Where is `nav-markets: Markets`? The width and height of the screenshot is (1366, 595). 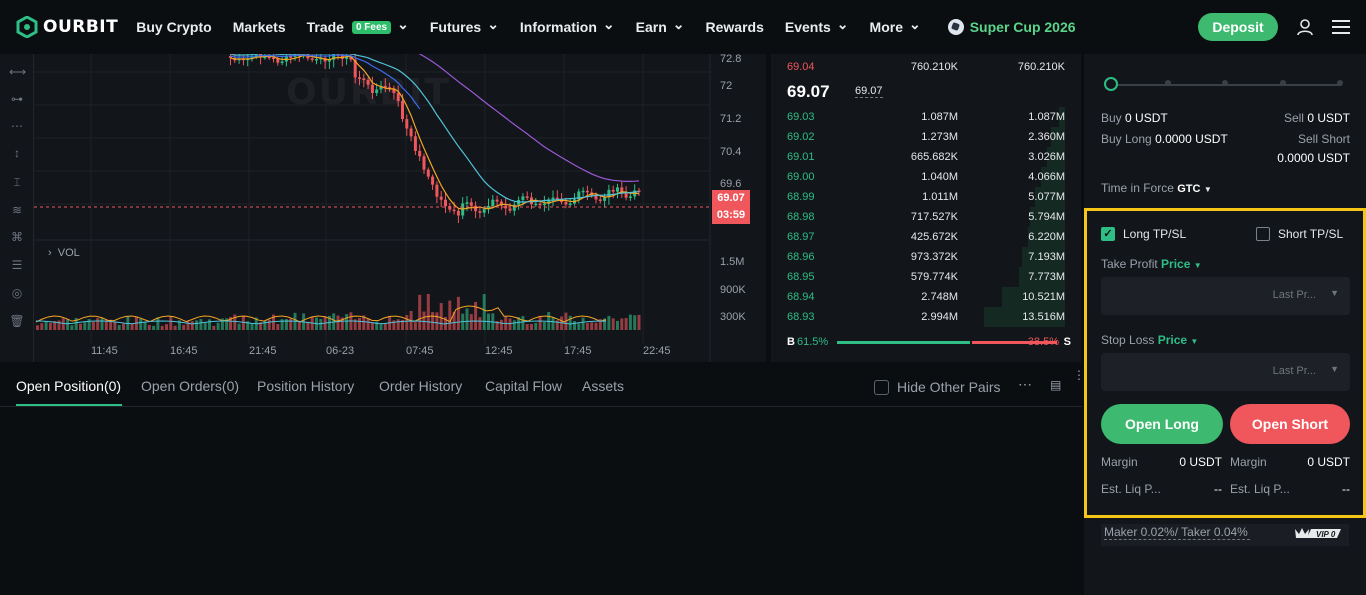
nav-markets: Markets is located at coordinates (259, 27).